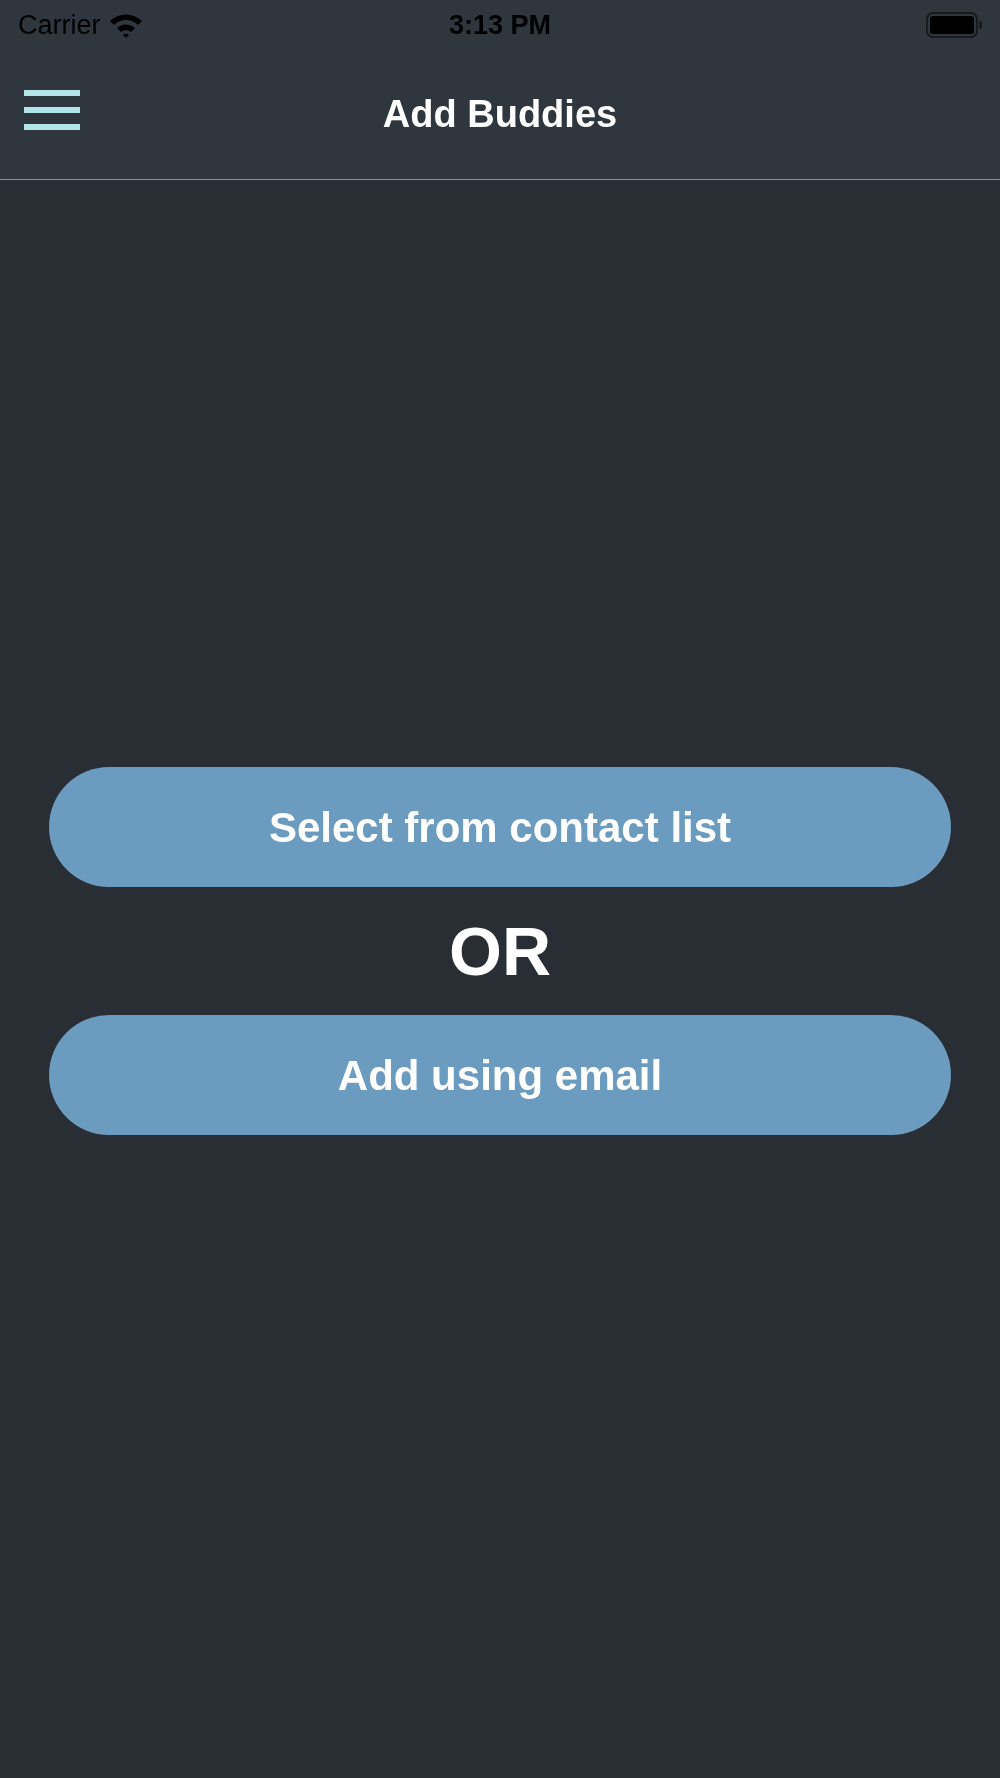 This screenshot has height=1778, width=1000. Describe the element at coordinates (500, 114) in the screenshot. I see `page-title: Add Buddies` at that location.